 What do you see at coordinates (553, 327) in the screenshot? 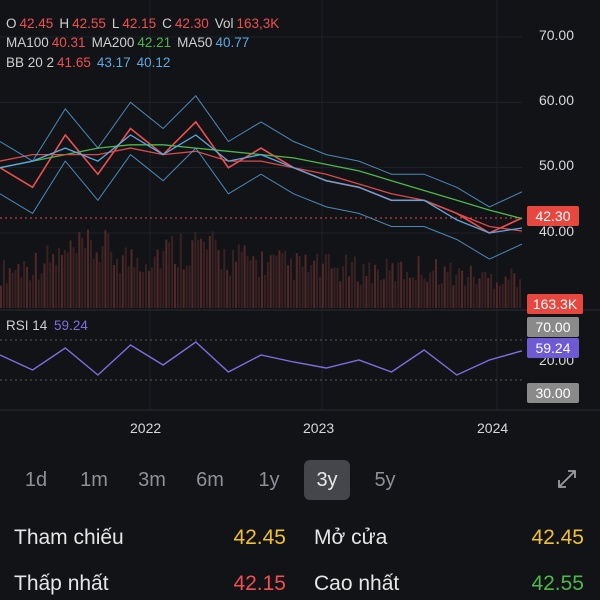
I see `rsi-upper-badge: 70.00` at bounding box center [553, 327].